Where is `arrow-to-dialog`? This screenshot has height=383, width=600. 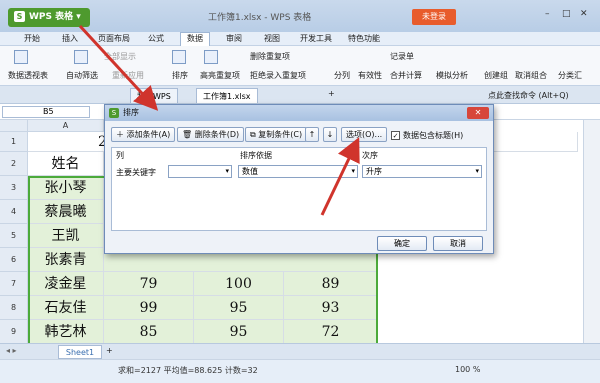
arrow-to-dialog is located at coordinates (118, 67).